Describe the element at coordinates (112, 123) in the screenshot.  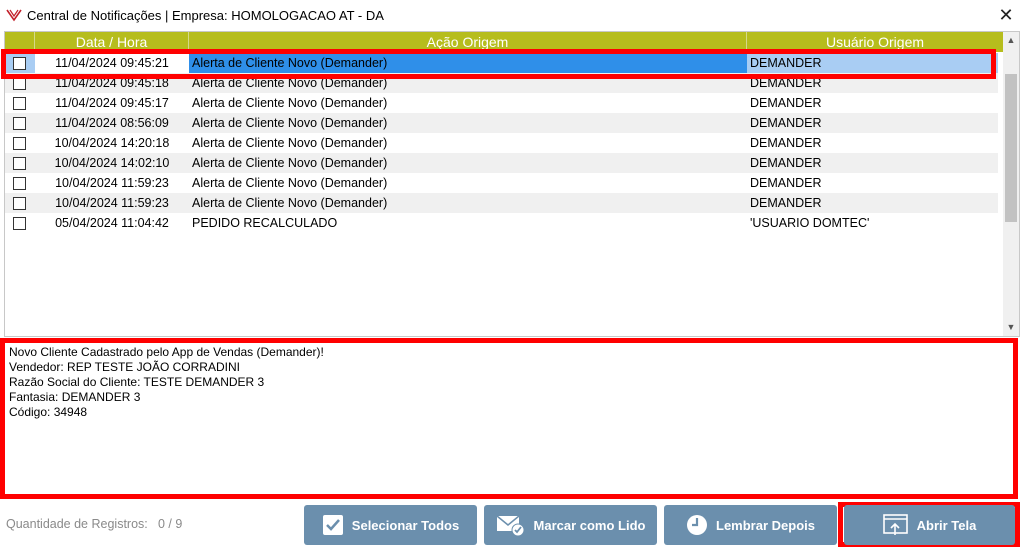
I see `row-date: 11/04/2024 08:56:09` at that location.